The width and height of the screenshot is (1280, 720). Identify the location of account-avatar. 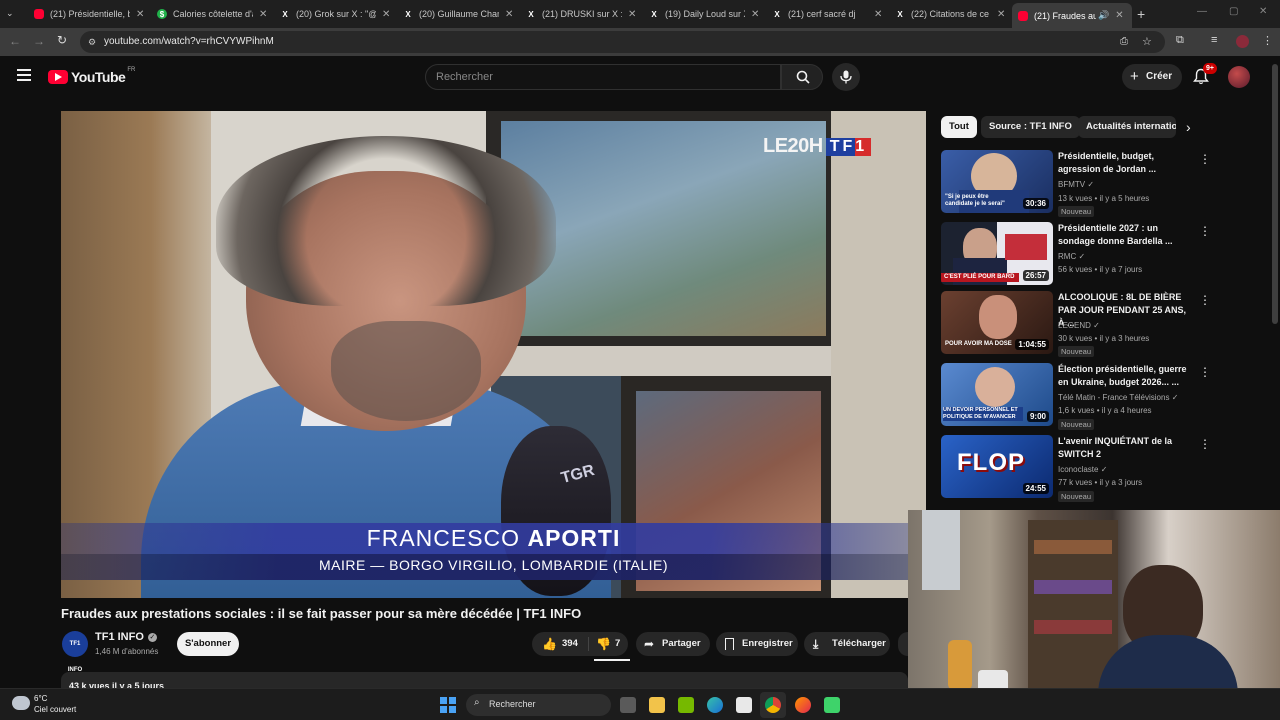
(1239, 77).